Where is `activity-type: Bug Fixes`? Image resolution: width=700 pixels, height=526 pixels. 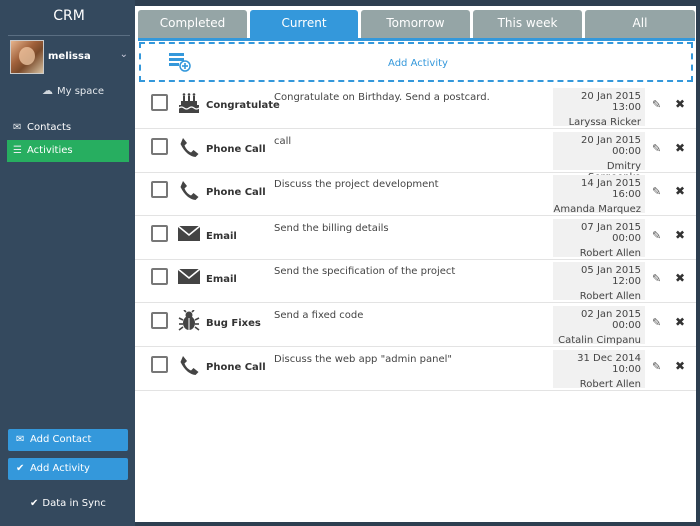 activity-type: Bug Fixes is located at coordinates (233, 323).